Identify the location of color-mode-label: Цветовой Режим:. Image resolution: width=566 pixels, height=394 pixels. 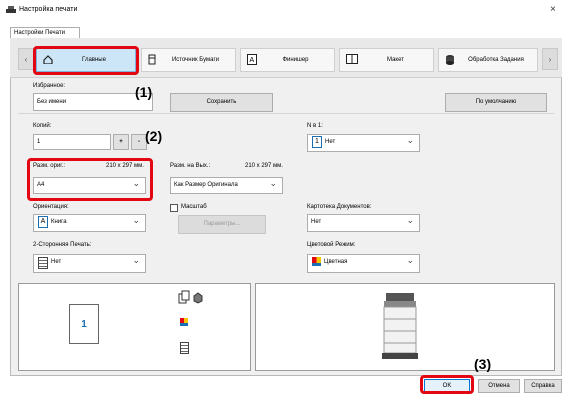
(331, 245).